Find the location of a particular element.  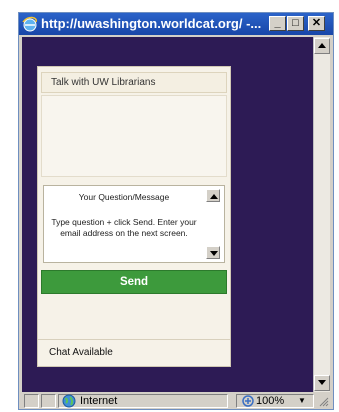

message-scrollbar is located at coordinates (213, 224).